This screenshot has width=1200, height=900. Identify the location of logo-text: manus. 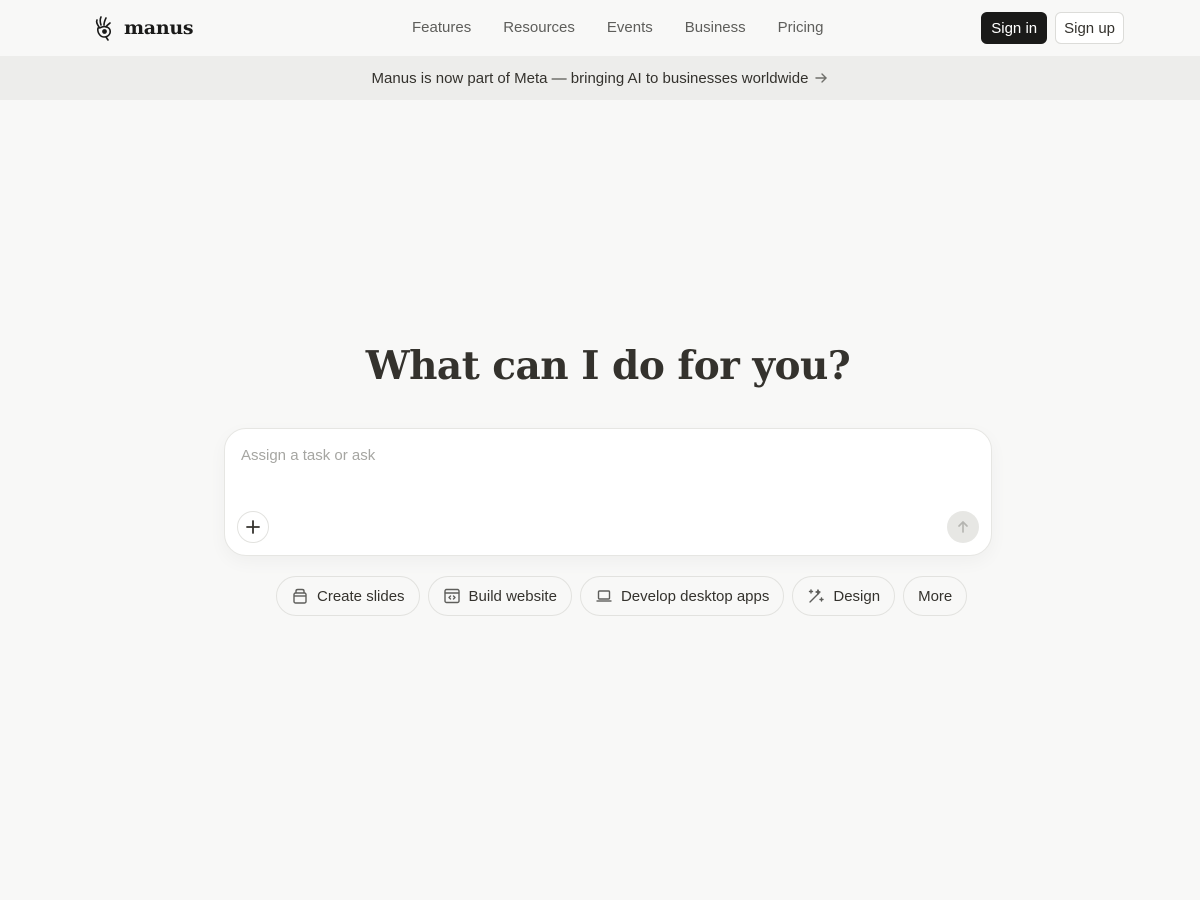
(159, 28).